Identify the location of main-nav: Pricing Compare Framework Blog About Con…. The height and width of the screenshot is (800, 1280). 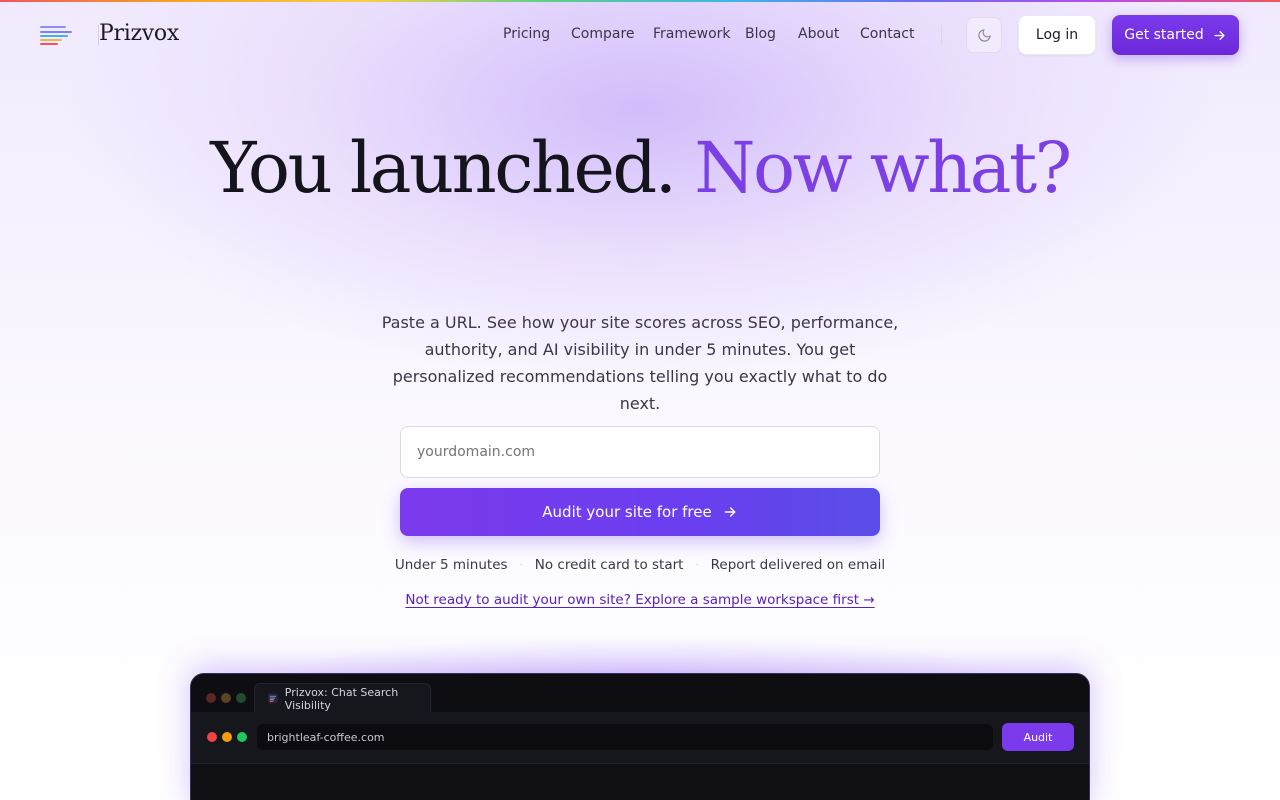
(708, 34).